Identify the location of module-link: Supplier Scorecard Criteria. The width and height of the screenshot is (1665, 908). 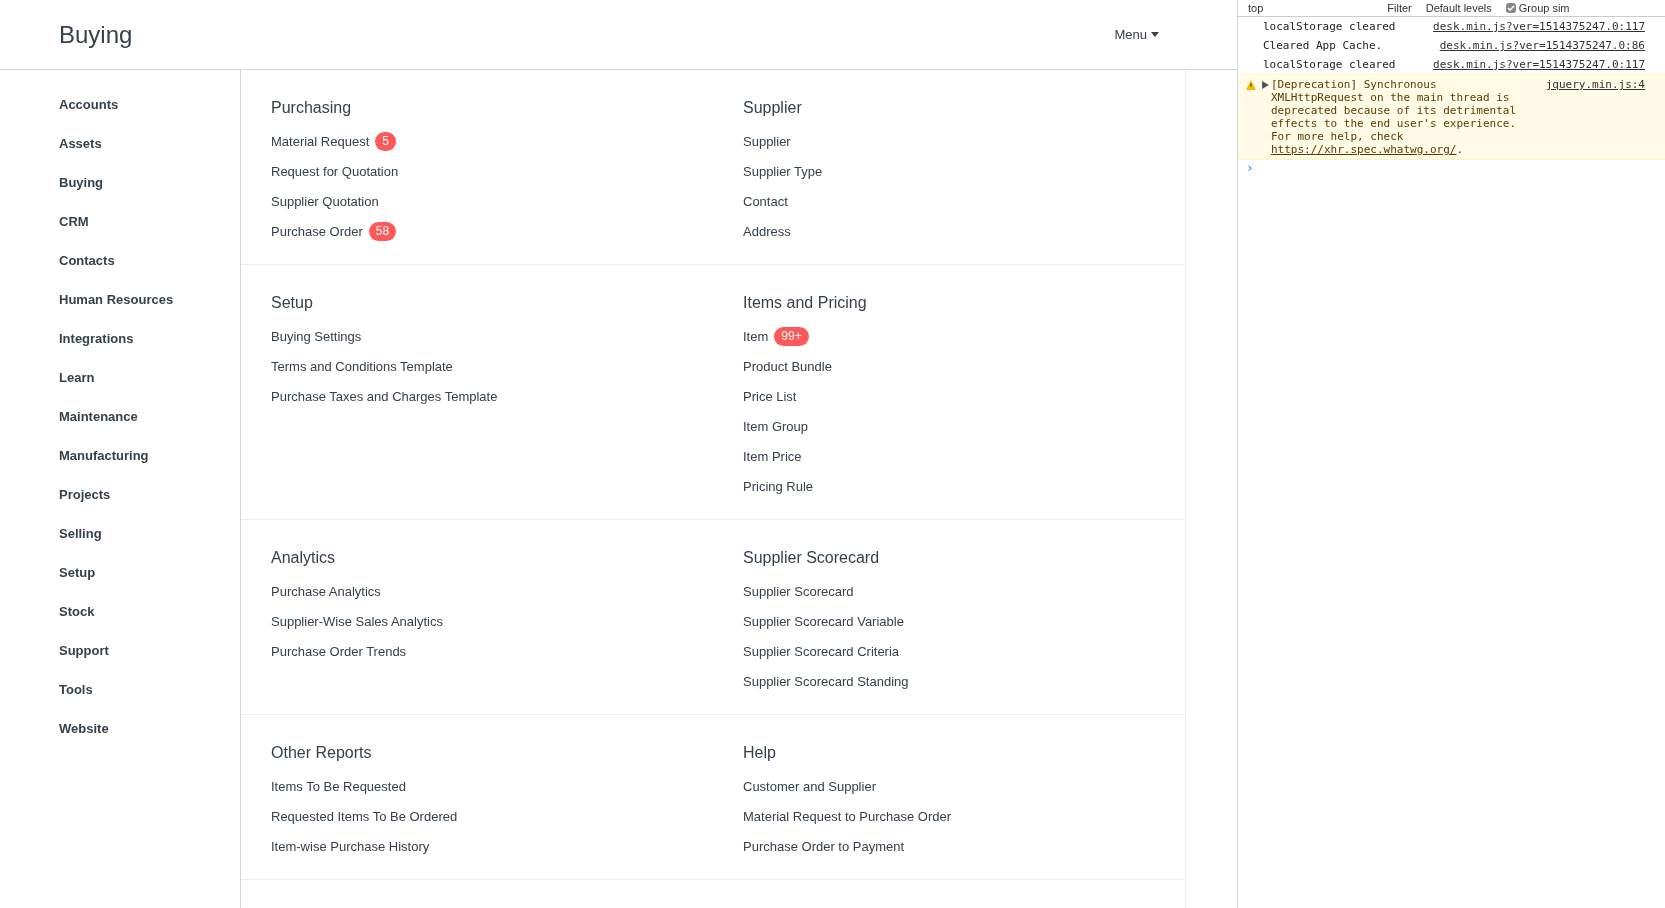
(821, 651).